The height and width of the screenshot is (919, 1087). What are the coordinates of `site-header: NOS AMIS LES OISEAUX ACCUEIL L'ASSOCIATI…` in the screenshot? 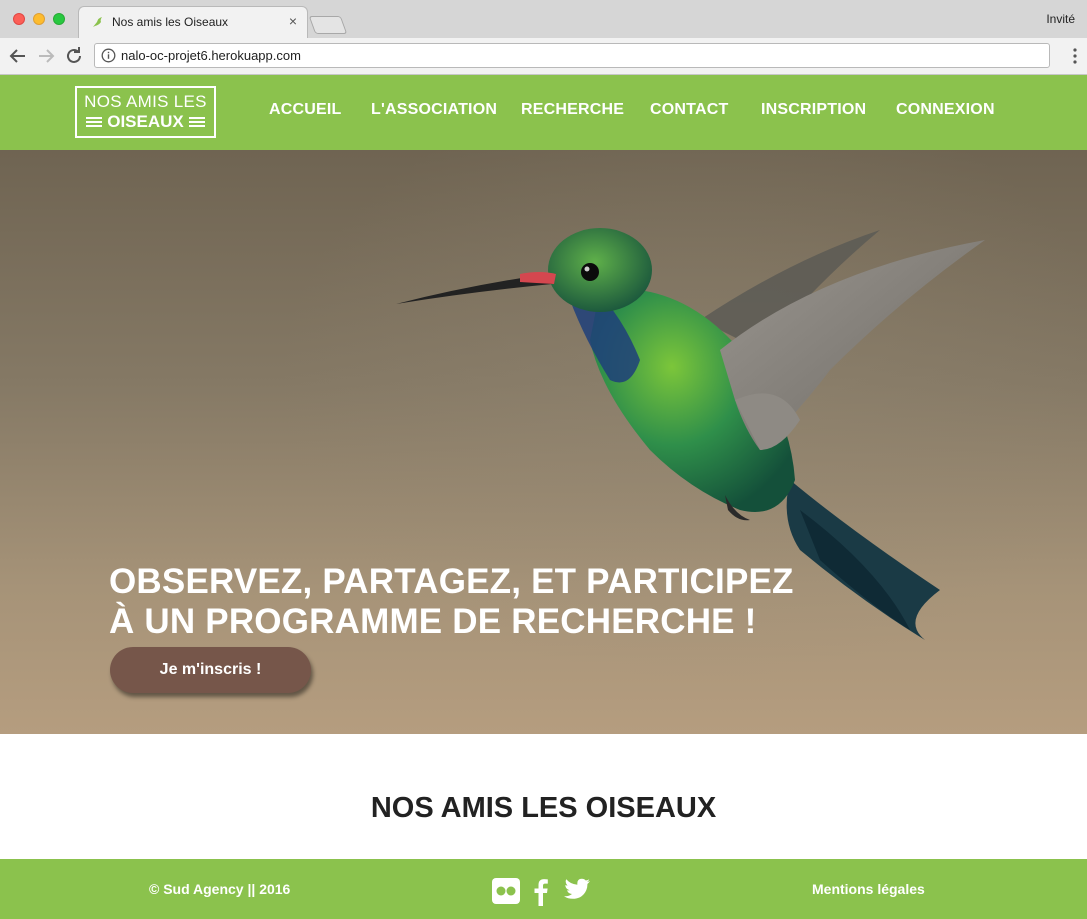 It's located at (543, 112).